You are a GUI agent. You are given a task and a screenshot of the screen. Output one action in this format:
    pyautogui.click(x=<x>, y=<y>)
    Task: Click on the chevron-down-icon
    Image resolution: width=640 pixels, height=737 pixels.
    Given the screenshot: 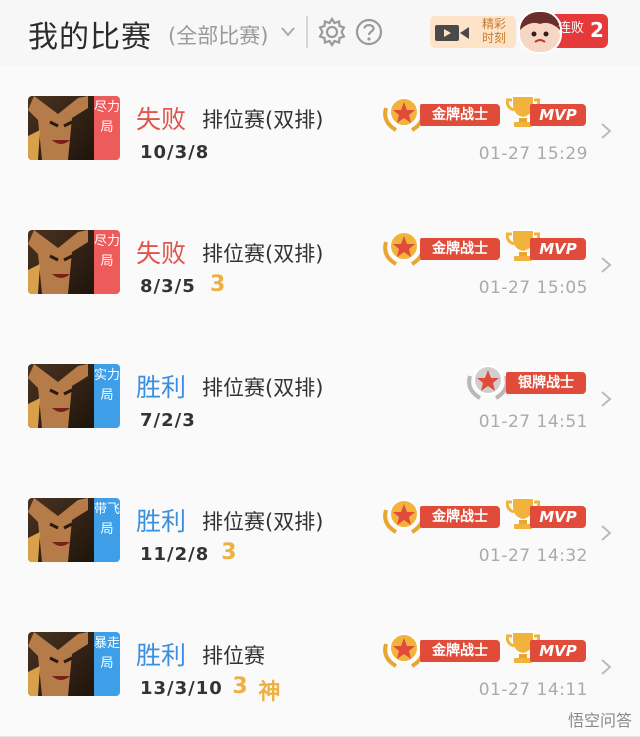 What is the action you would take?
    pyautogui.click(x=288, y=32)
    